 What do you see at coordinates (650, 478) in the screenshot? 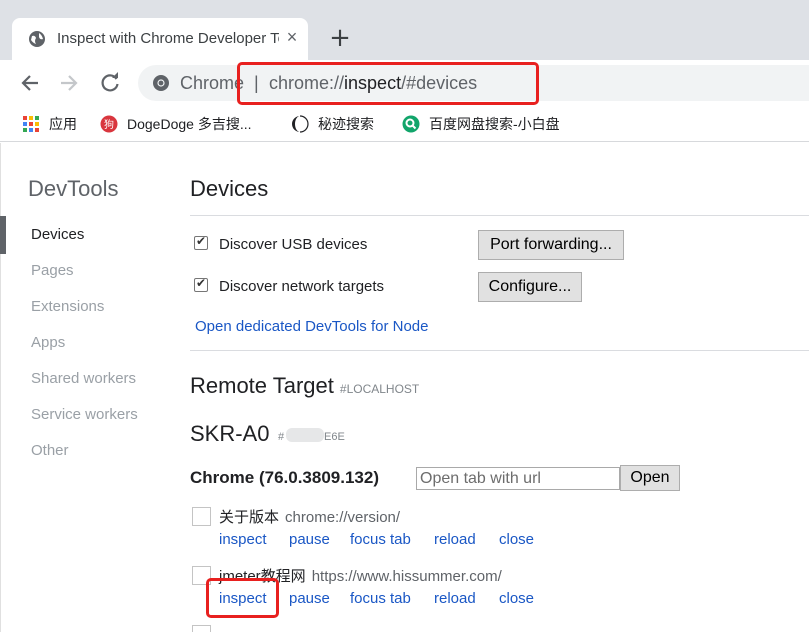
I see `open-tab-button: Open` at bounding box center [650, 478].